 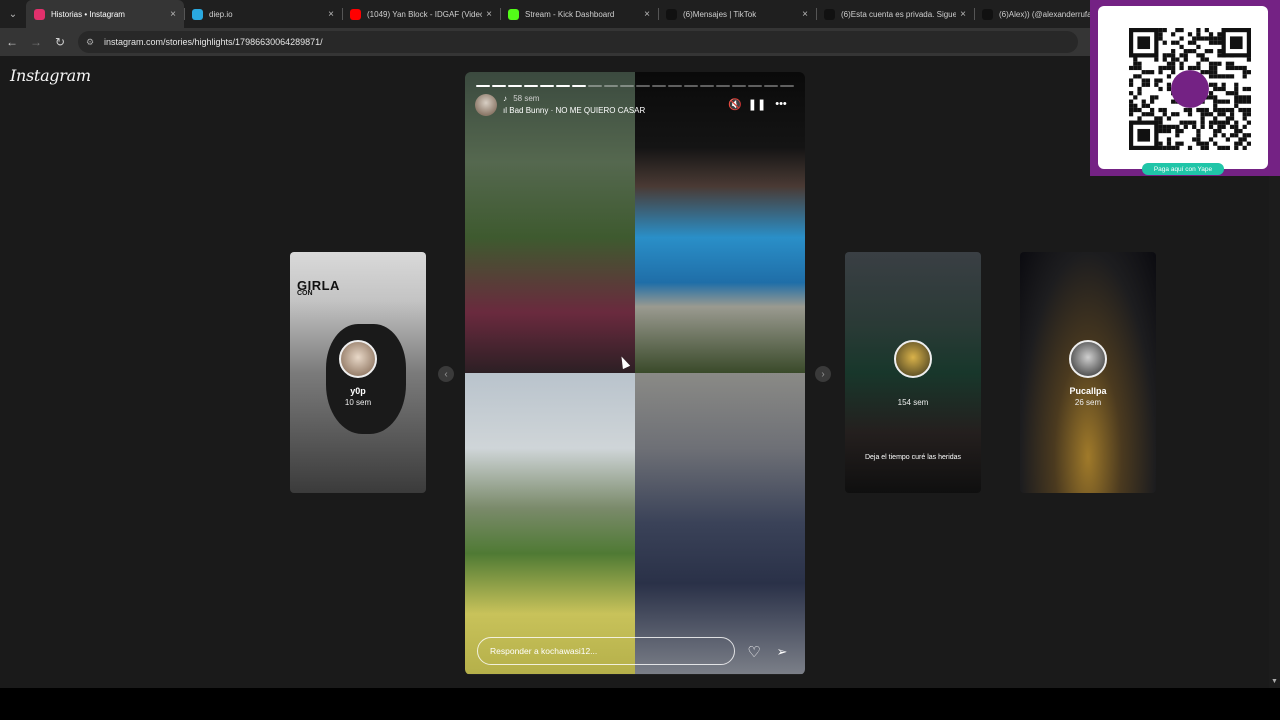 I want to click on browser-tab: diep.io ×, so click(x=263, y=14).